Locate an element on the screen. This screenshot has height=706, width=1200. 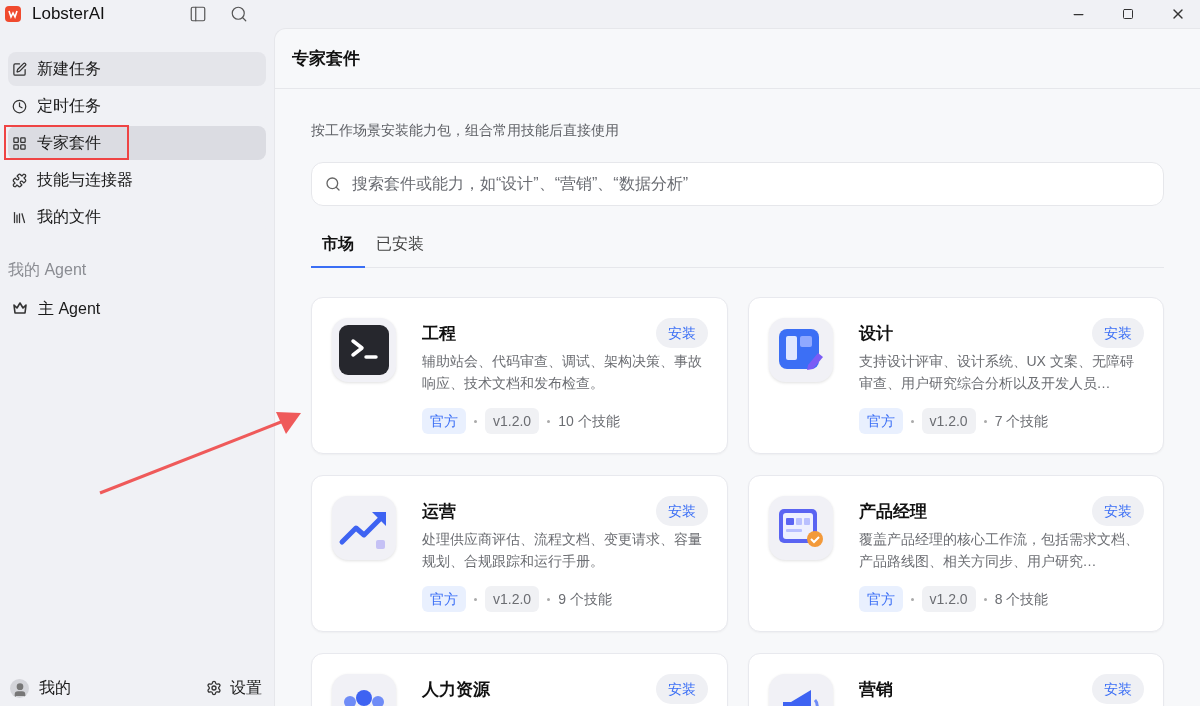
tab: 已安装 is located at coordinates (400, 245).